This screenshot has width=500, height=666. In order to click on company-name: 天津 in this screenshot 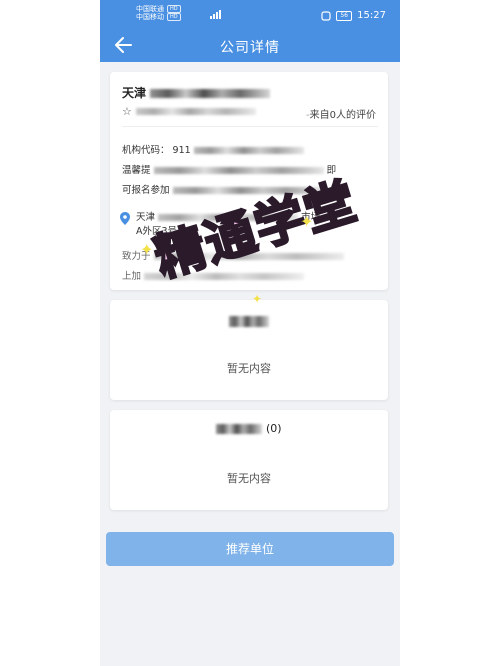, I will do `click(196, 92)`.